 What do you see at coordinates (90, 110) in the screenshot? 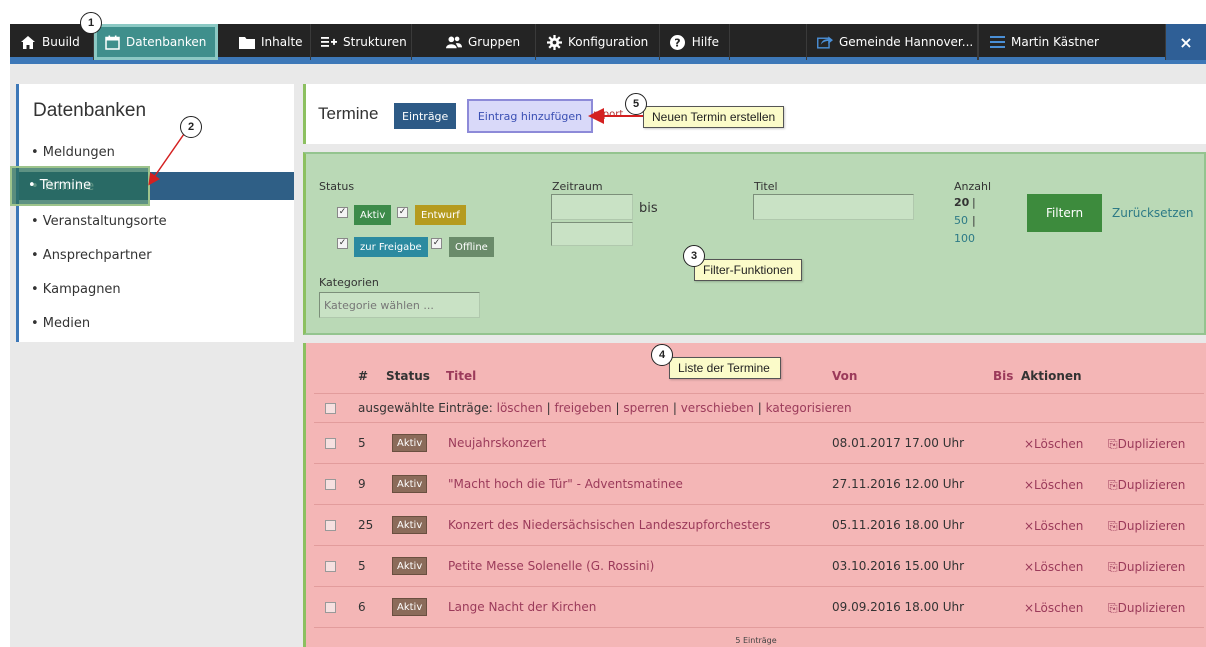
I see `sidebar-title: Datenbanken` at bounding box center [90, 110].